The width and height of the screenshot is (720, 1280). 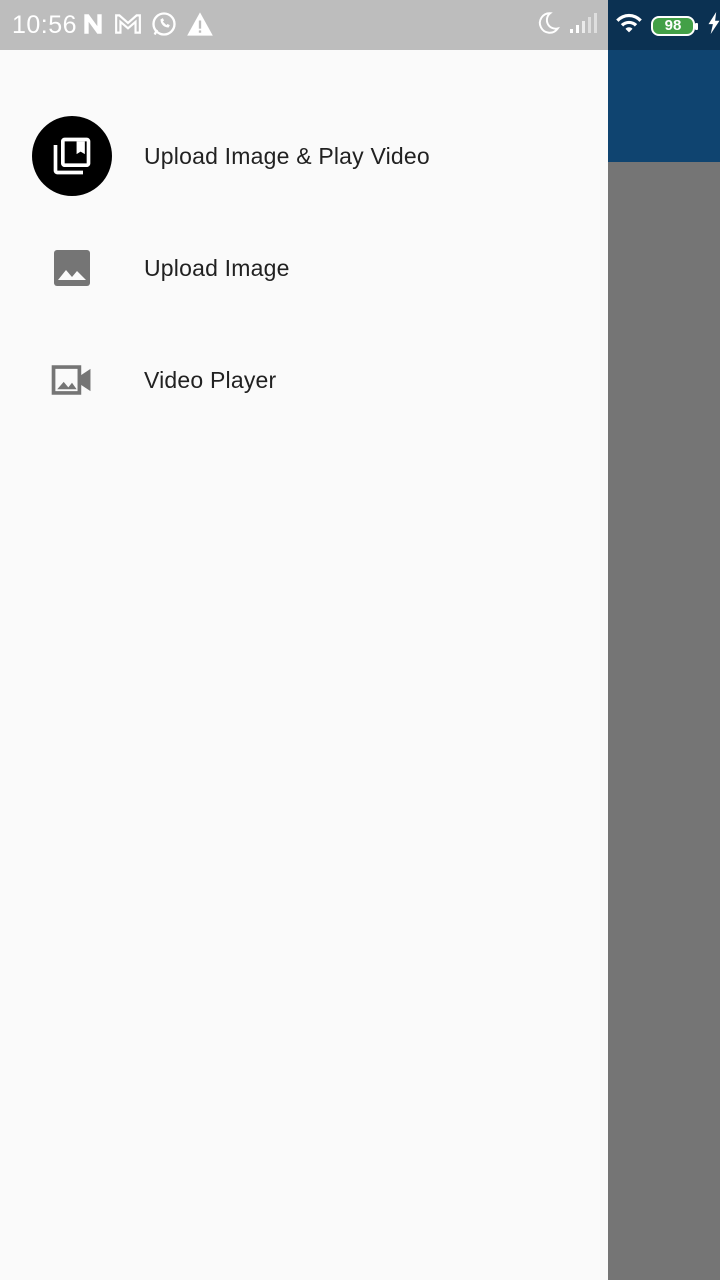 I want to click on drawer-item-upload-image-play-video: Upload Image & Play Video, so click(x=304, y=156).